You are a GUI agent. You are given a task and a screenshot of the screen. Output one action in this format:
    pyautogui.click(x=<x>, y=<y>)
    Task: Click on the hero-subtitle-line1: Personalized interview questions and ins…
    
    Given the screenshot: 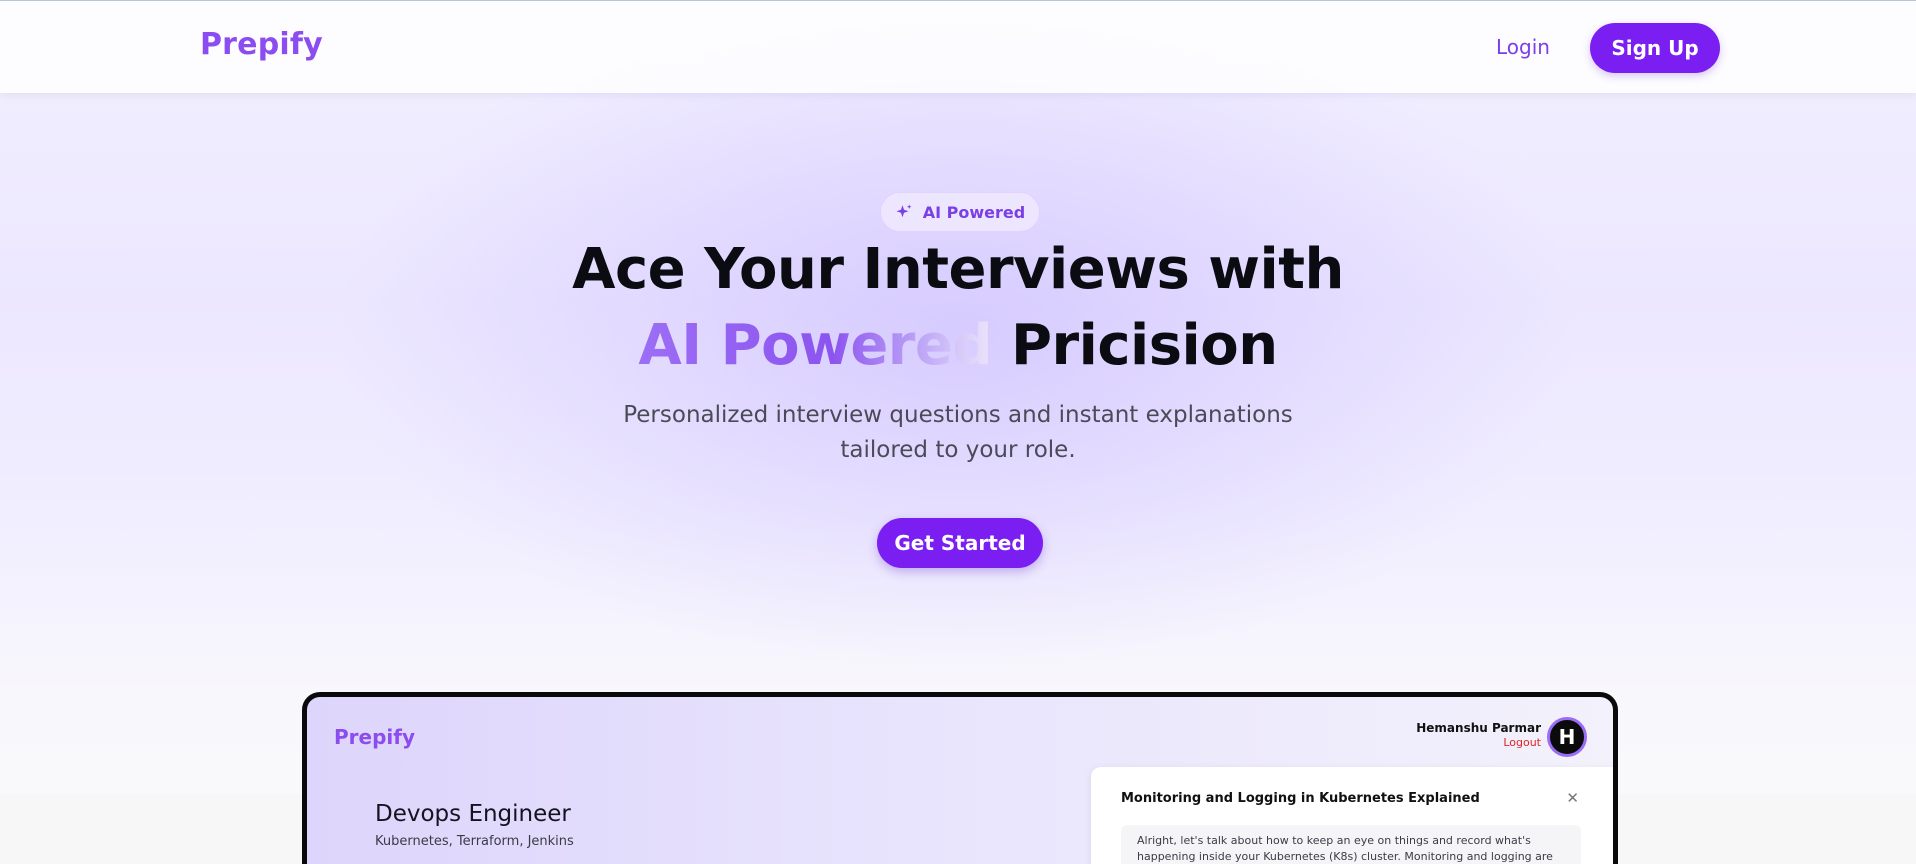 What is the action you would take?
    pyautogui.click(x=958, y=415)
    